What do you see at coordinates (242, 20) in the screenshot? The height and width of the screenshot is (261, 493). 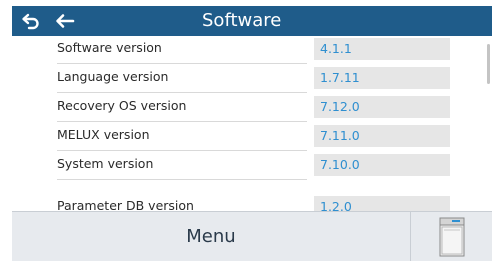 I see `page-title: Software` at bounding box center [242, 20].